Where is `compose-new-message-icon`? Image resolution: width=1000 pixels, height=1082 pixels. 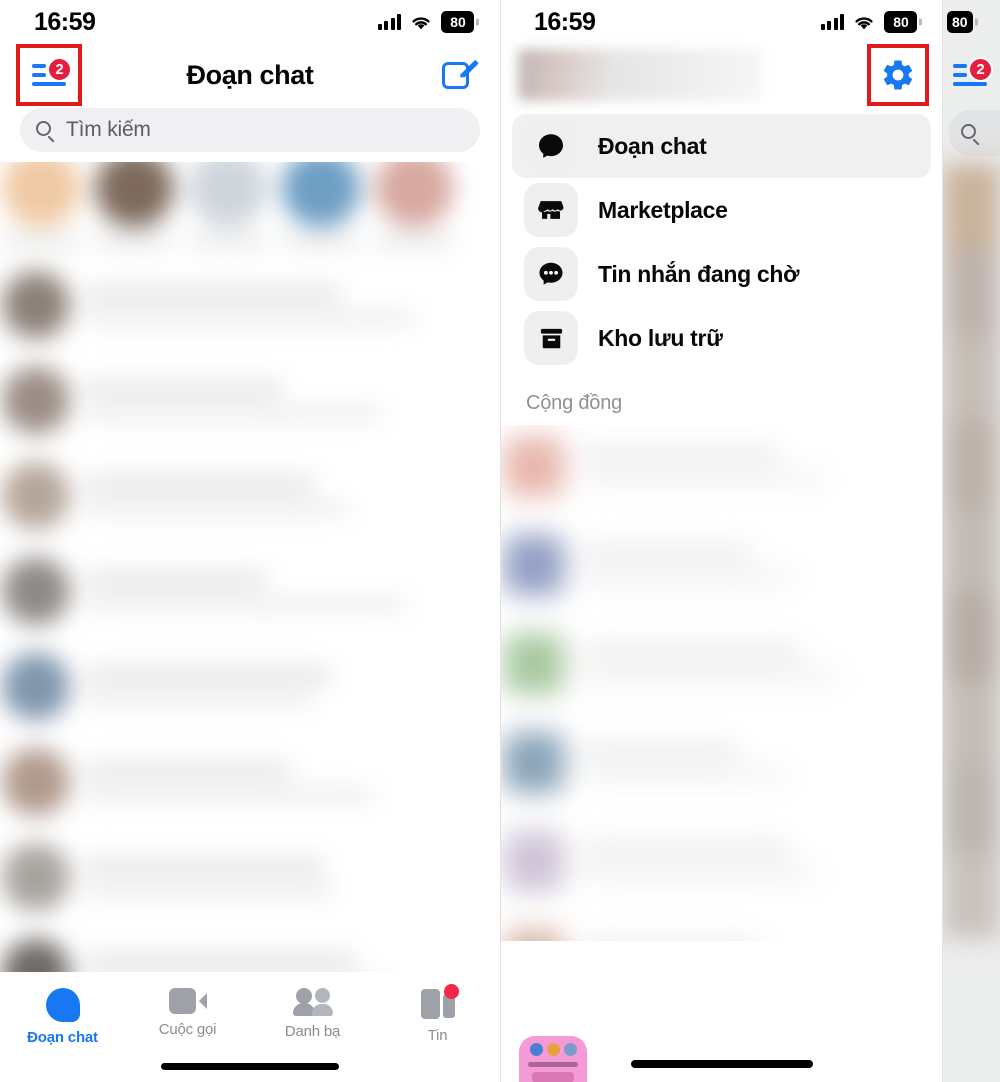
compose-new-message-icon is located at coordinates (460, 75).